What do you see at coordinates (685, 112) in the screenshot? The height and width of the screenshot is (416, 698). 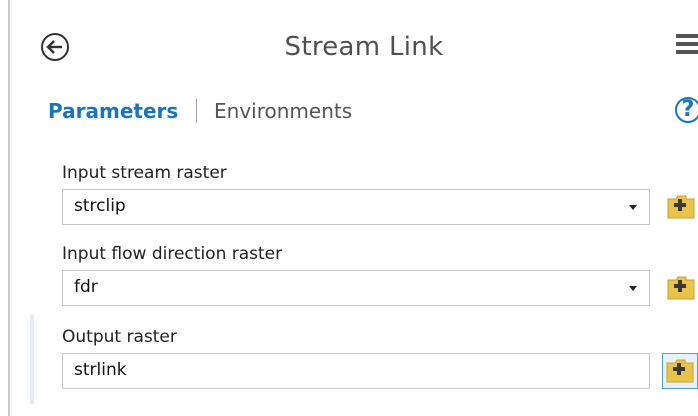 I see `help-icon: ?` at bounding box center [685, 112].